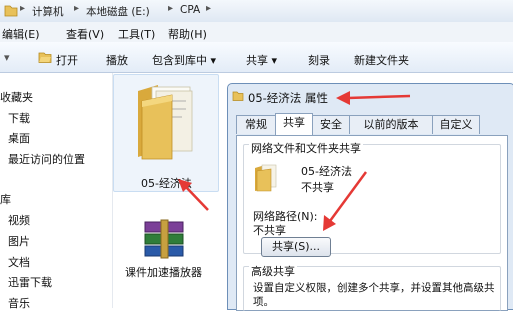 This screenshot has width=513, height=311. What do you see at coordinates (373, 98) in the screenshot?
I see `arrow-to-title-icon` at bounding box center [373, 98].